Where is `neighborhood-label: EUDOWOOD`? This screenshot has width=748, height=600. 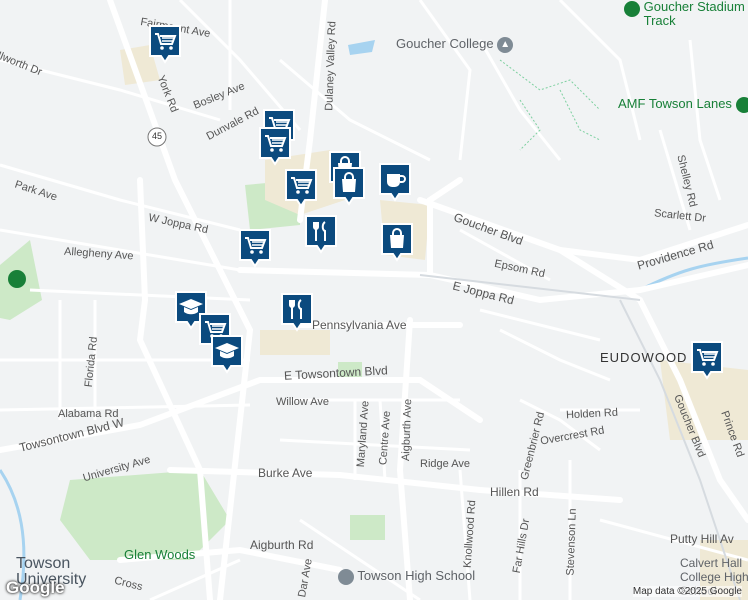
neighborhood-label: EUDOWOOD is located at coordinates (644, 357).